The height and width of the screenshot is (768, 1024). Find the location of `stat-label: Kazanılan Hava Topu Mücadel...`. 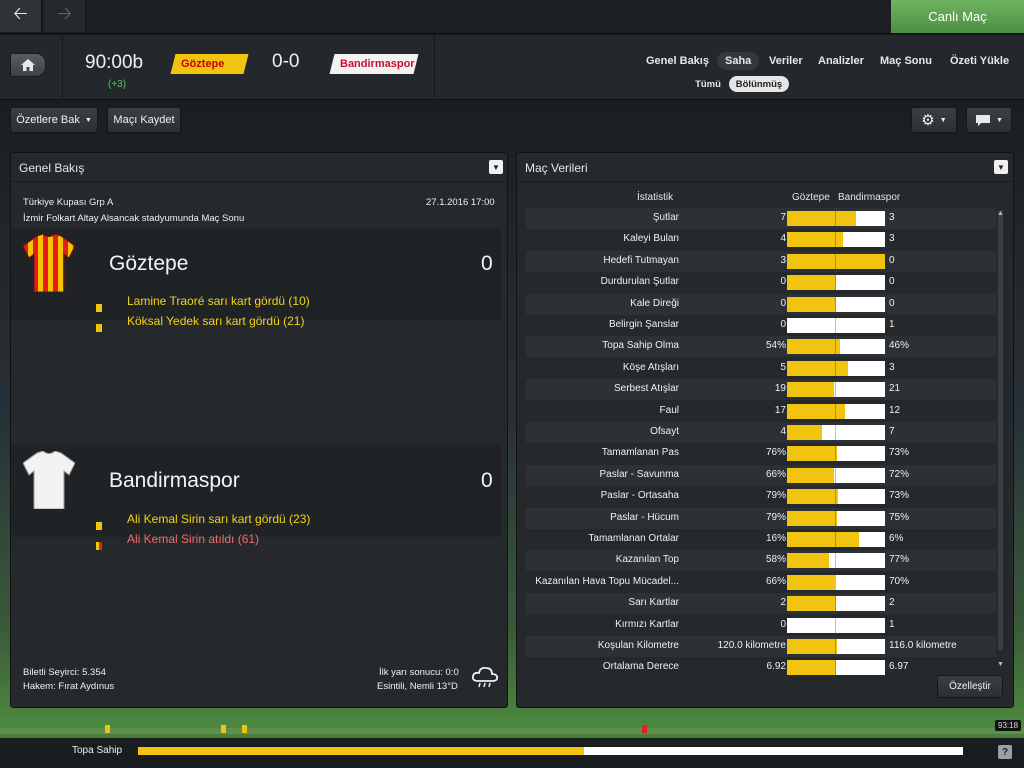

stat-label: Kazanılan Hava Topu Mücadel... is located at coordinates (607, 581).